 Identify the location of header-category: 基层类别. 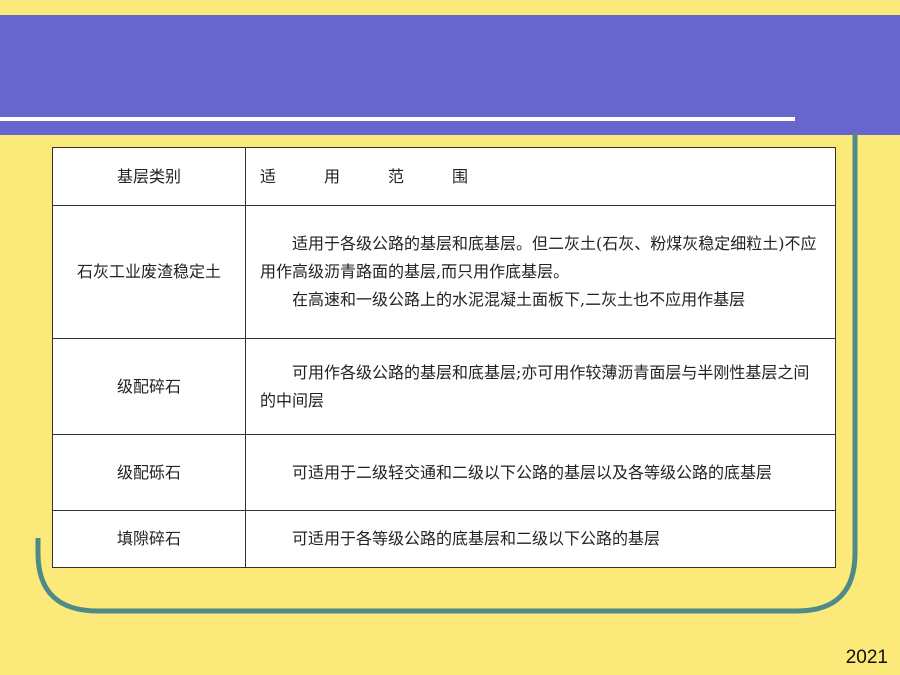
(149, 176).